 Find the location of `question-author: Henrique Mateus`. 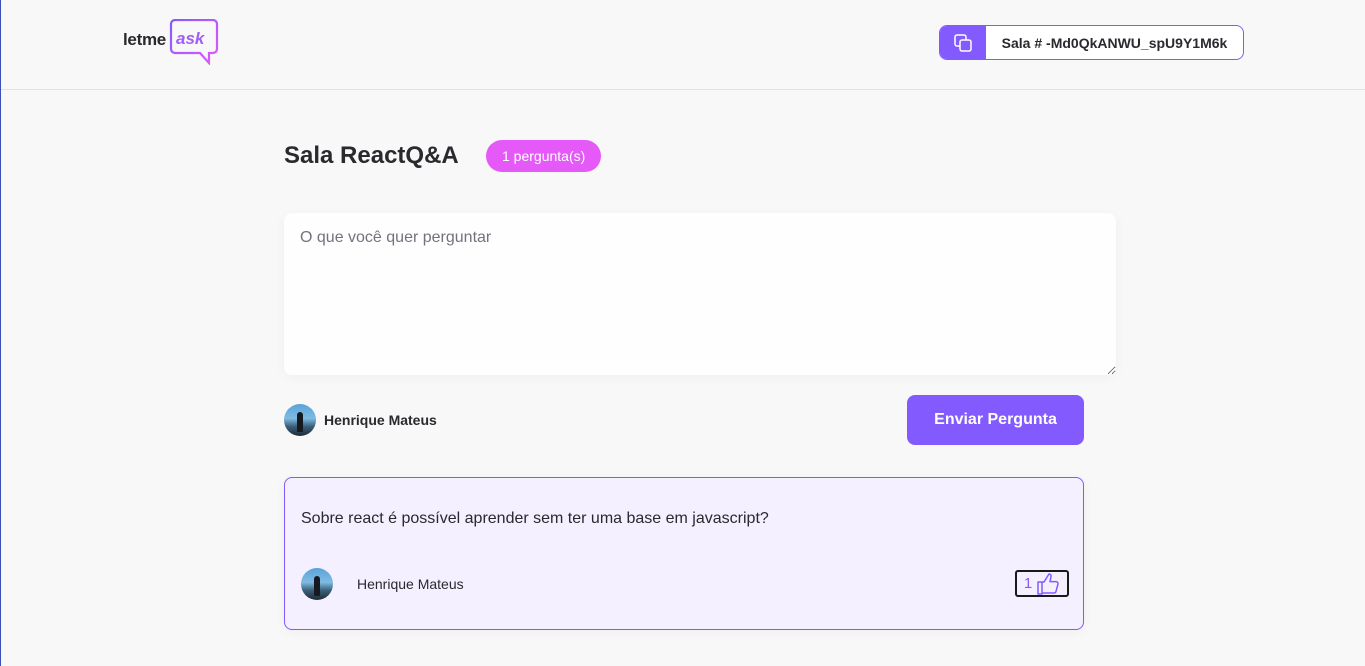

question-author: Henrique Mateus is located at coordinates (382, 584).